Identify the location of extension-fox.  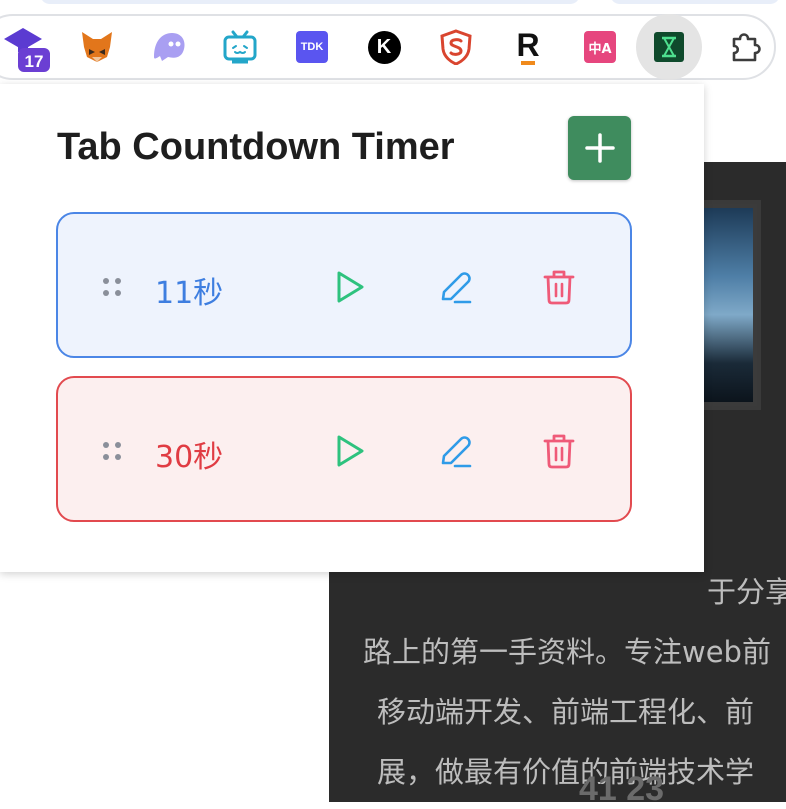
(97, 47).